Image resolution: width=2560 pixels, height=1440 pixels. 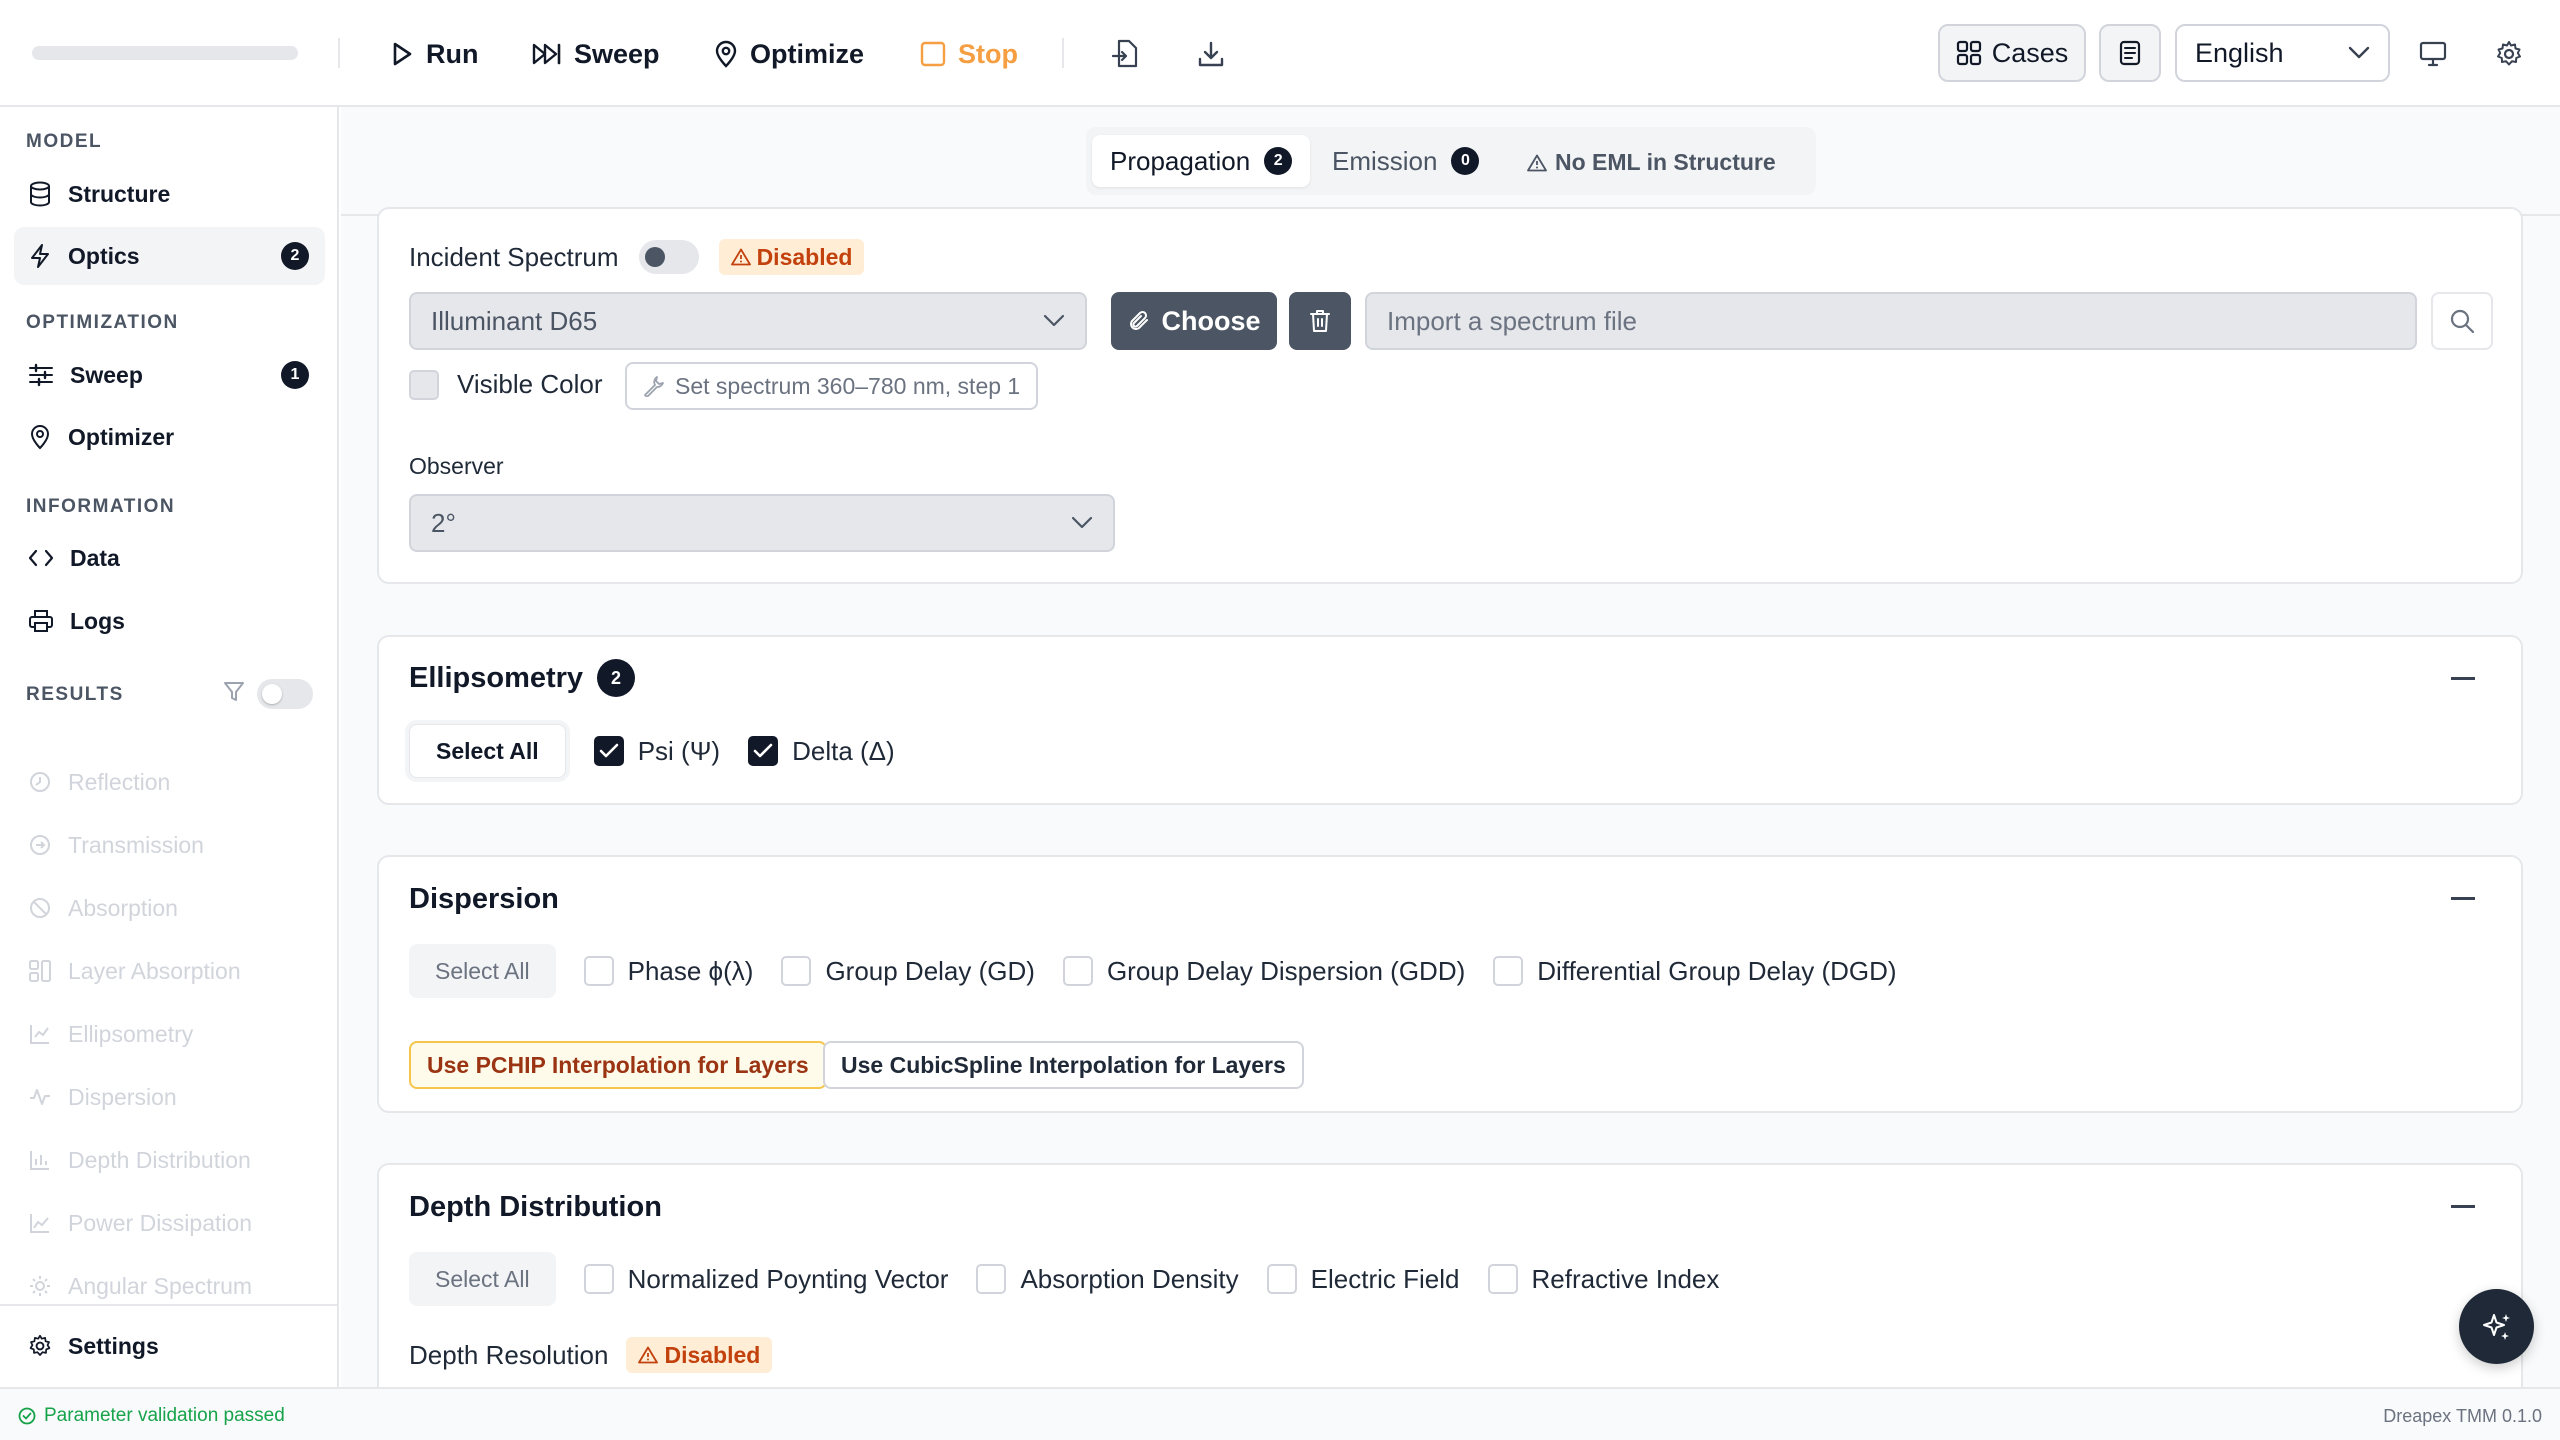 What do you see at coordinates (169, 845) in the screenshot?
I see `sidebar-item-transmission: Transmission` at bounding box center [169, 845].